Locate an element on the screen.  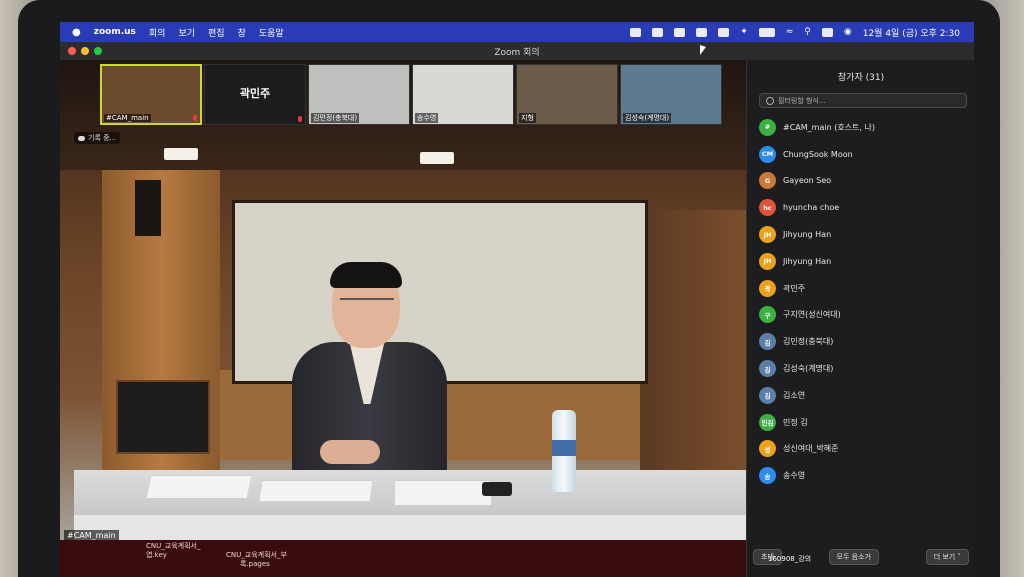
cloud-record-icon is located at coordinates (81, 138).